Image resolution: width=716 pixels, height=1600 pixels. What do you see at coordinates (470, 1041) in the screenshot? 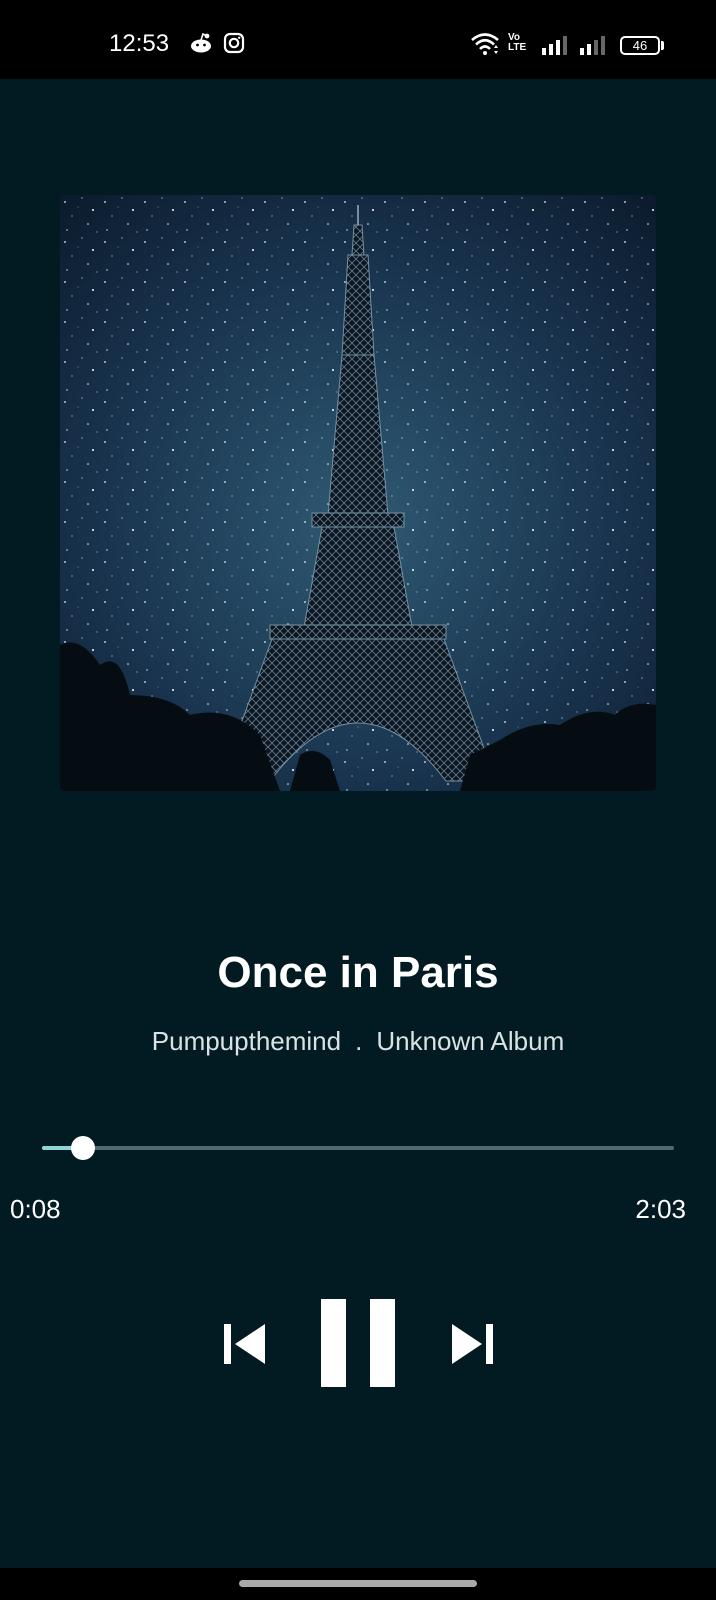
I see `album-name: Unknown Album` at bounding box center [470, 1041].